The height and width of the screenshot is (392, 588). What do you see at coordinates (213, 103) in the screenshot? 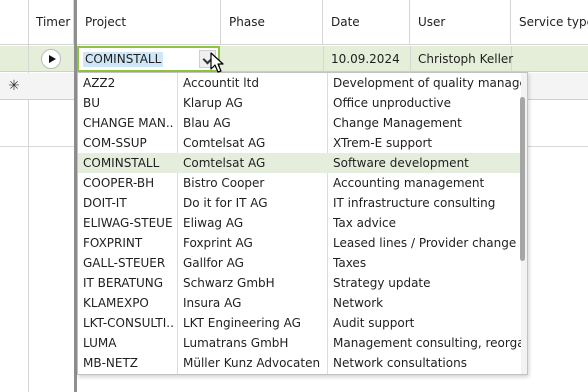
I see `item-customer: Klarup AG` at bounding box center [213, 103].